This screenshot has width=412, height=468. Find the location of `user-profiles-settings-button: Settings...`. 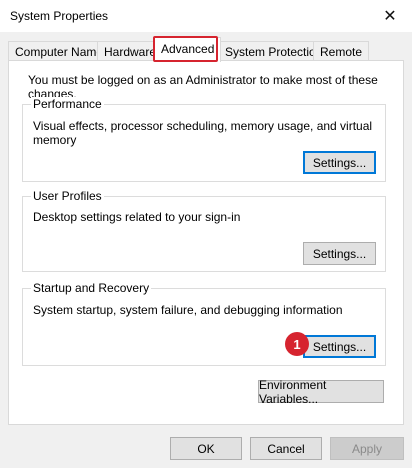

user-profiles-settings-button: Settings... is located at coordinates (339, 253).